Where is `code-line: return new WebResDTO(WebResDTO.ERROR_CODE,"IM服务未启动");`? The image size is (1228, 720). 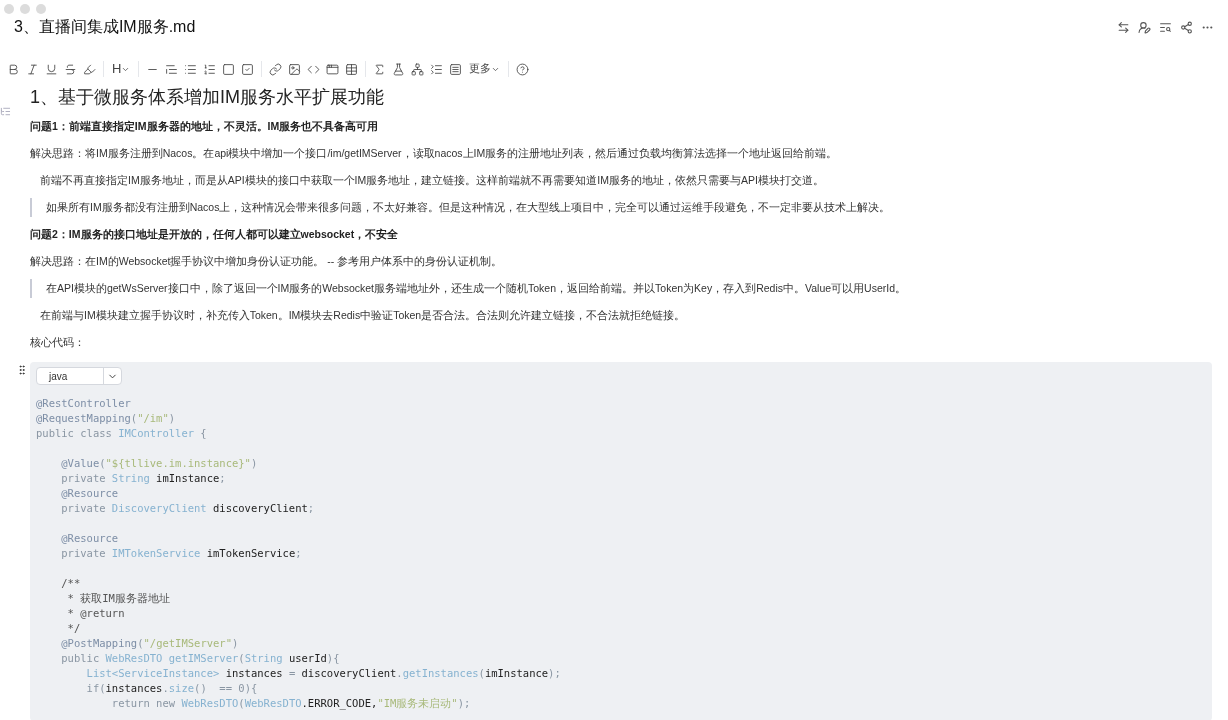
code-line: return new WebResDTO(WebResDTO.ERROR_CODE,"IM服务未启动"); is located at coordinates (291, 703).